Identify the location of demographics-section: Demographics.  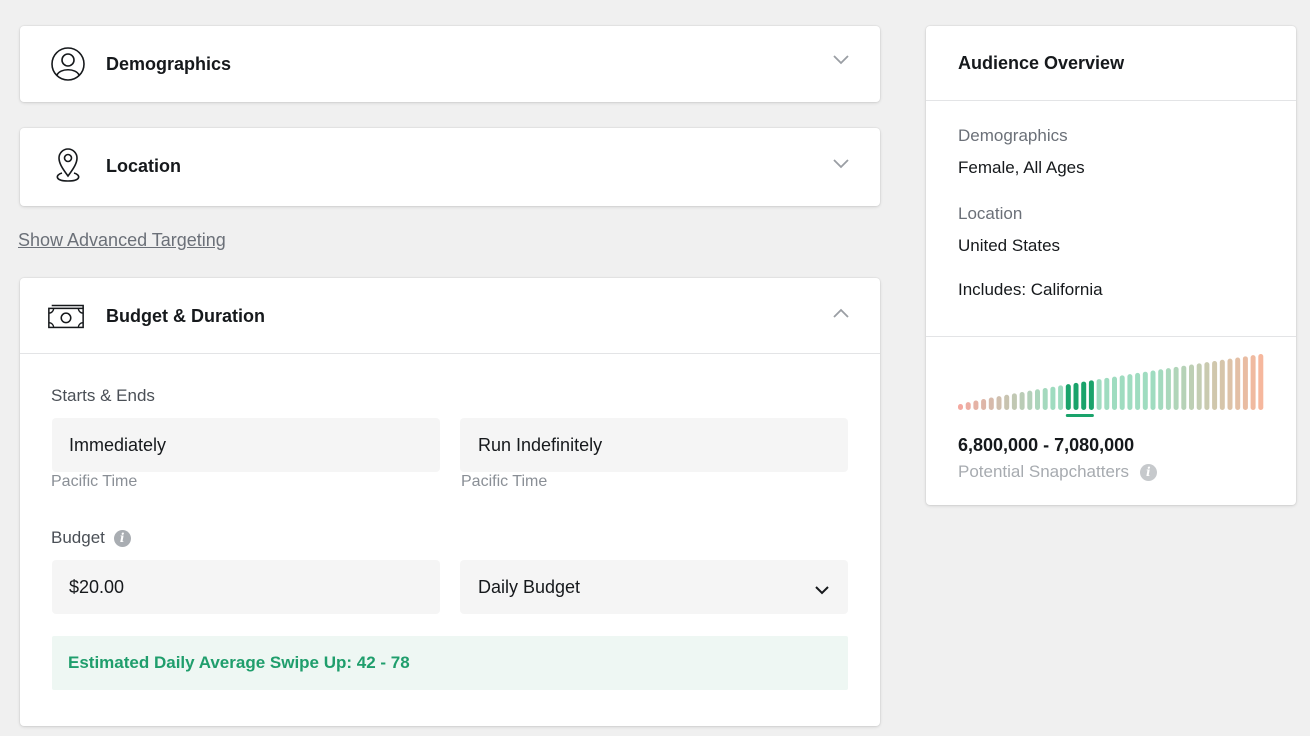
(450, 64).